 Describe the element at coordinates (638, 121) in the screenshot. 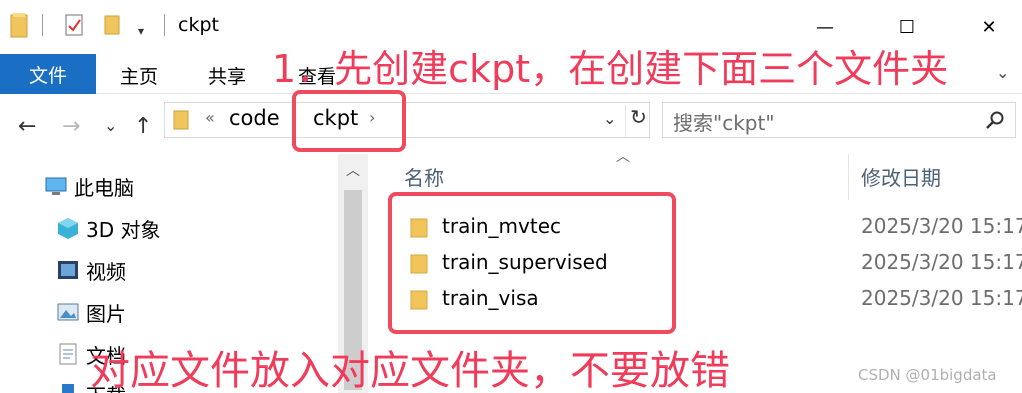

I see `refresh-button: ↻` at that location.